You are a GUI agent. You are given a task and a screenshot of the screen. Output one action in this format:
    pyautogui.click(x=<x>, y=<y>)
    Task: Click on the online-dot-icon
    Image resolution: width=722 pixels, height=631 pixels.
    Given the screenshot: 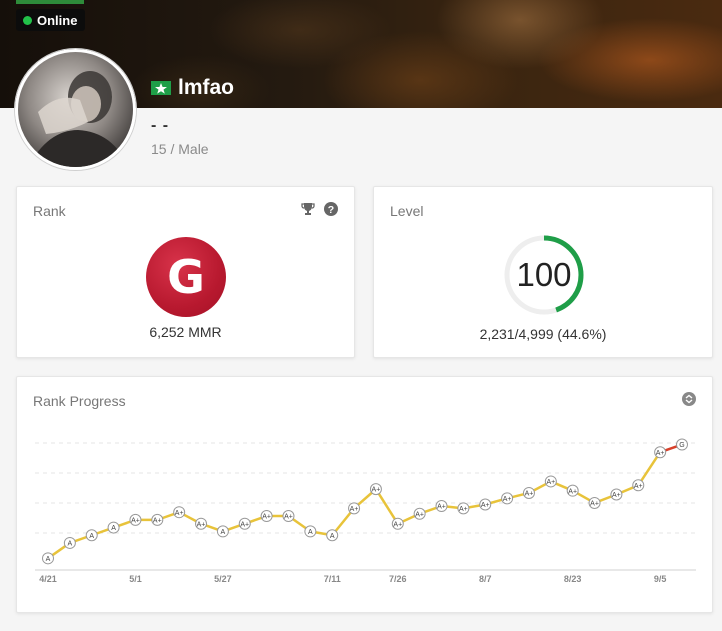 What is the action you would take?
    pyautogui.click(x=27, y=20)
    